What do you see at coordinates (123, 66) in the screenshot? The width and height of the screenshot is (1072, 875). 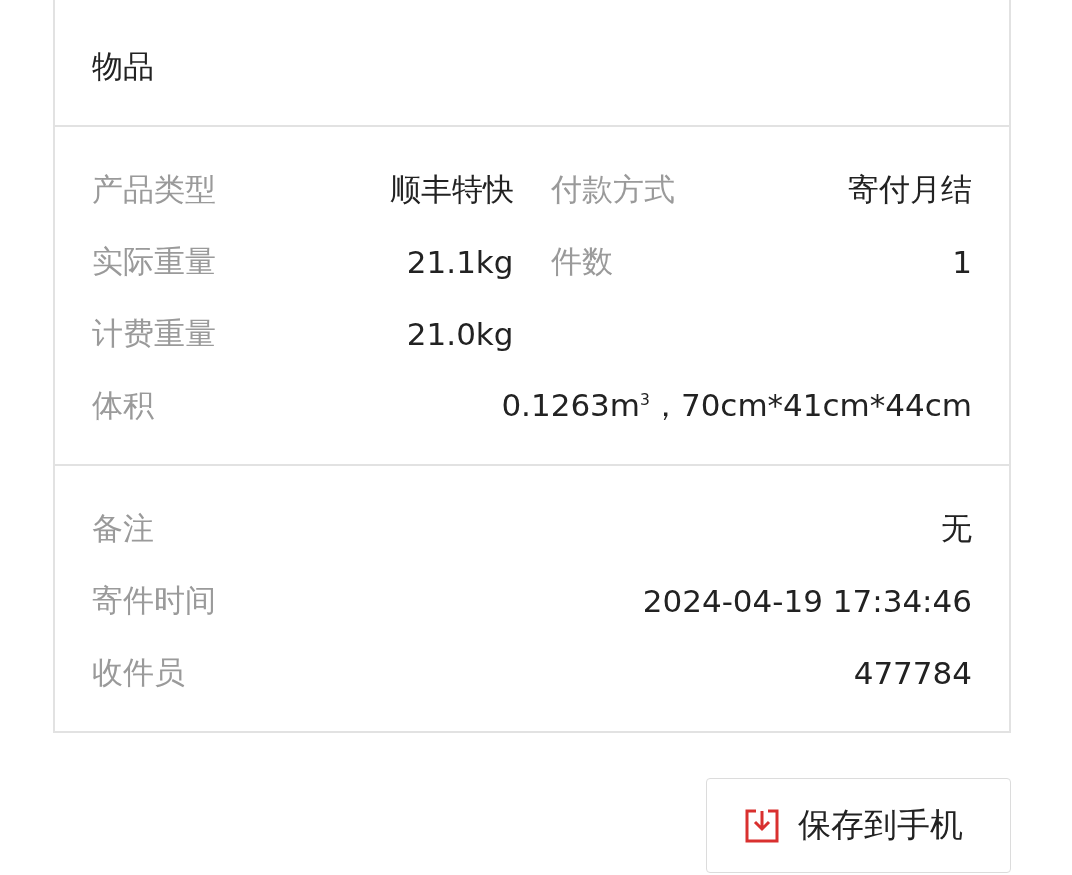 I see `goods-value: 物品` at bounding box center [123, 66].